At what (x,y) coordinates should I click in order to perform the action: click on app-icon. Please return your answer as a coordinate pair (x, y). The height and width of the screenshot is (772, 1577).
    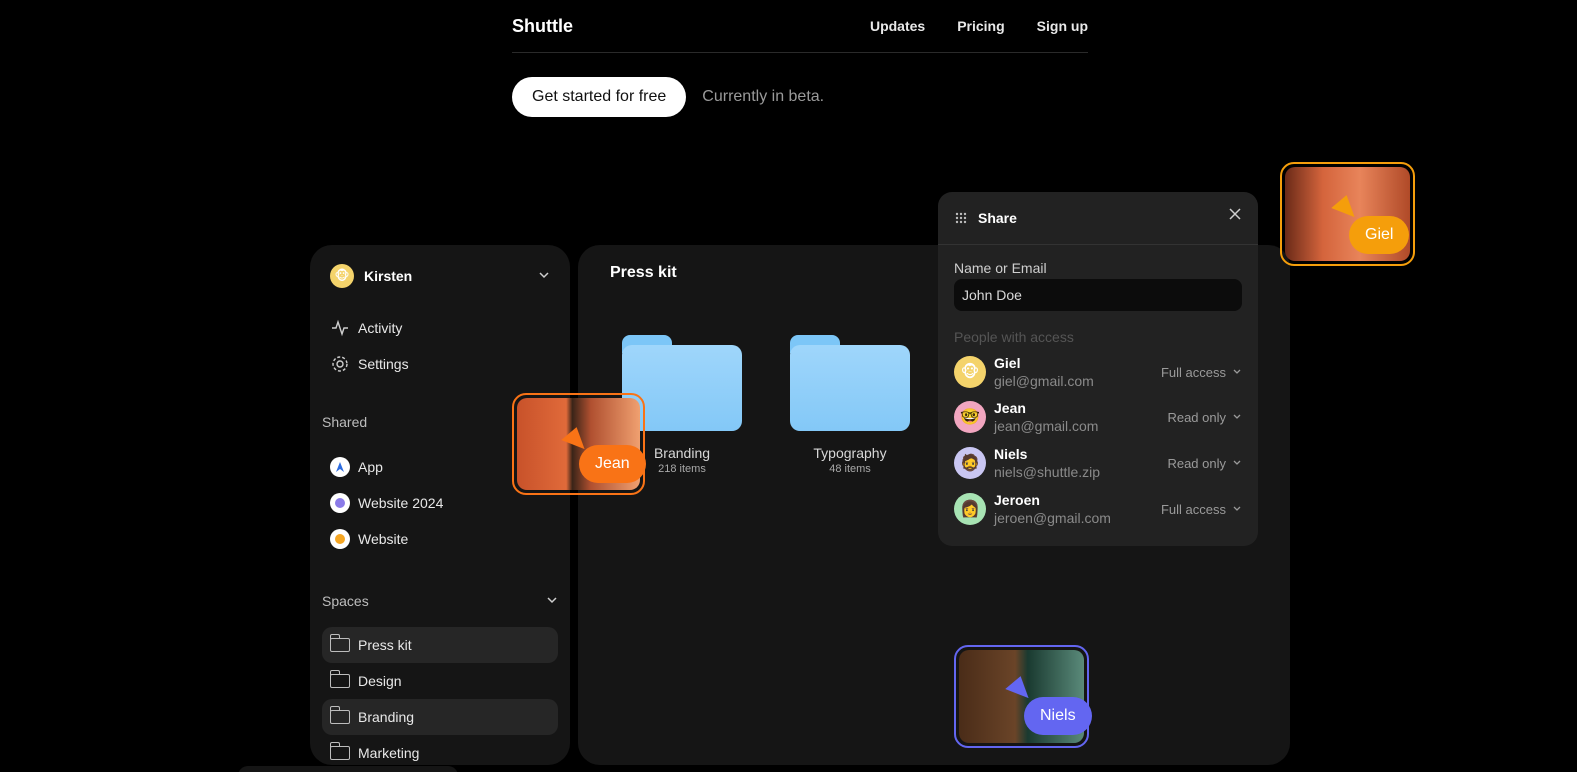
    Looking at the image, I should click on (340, 467).